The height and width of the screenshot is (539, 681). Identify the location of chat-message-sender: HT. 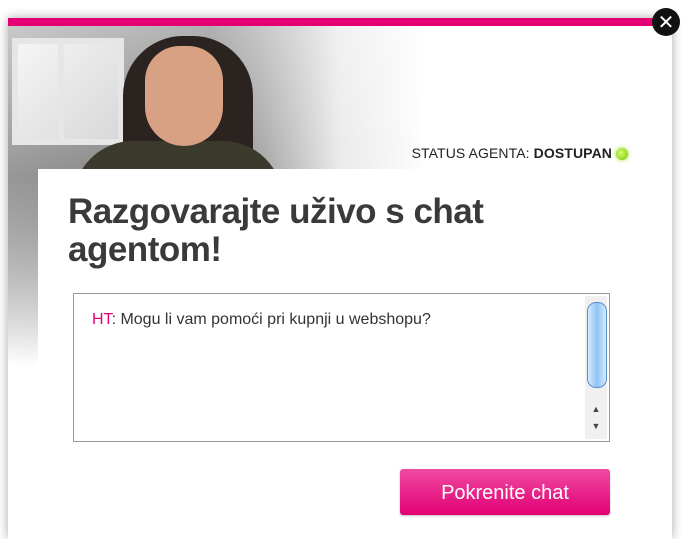
(102, 319).